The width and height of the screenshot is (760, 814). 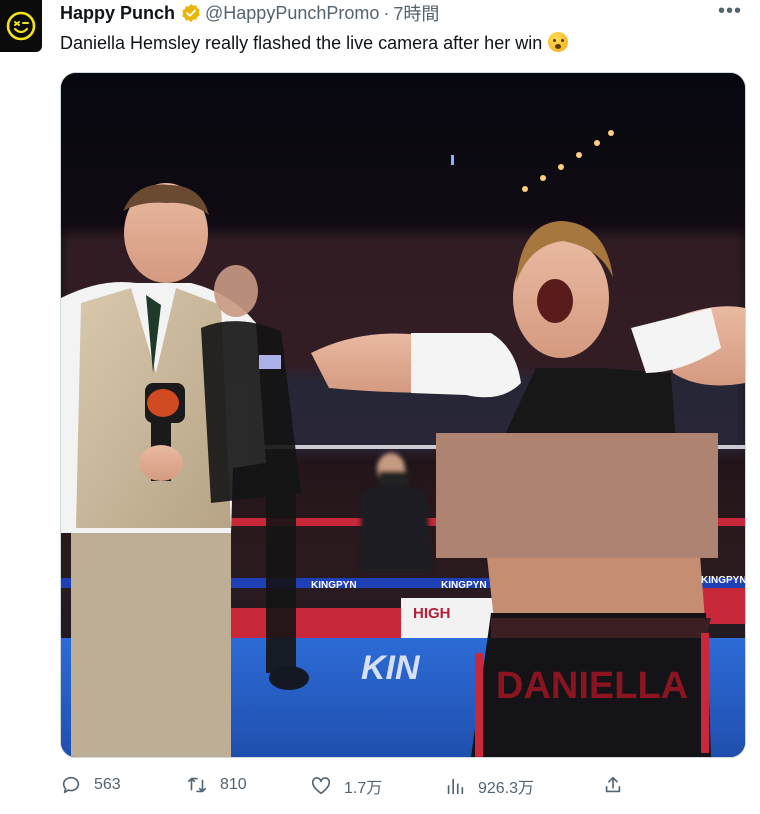 What do you see at coordinates (233, 784) in the screenshot?
I see `retweet-count: 810` at bounding box center [233, 784].